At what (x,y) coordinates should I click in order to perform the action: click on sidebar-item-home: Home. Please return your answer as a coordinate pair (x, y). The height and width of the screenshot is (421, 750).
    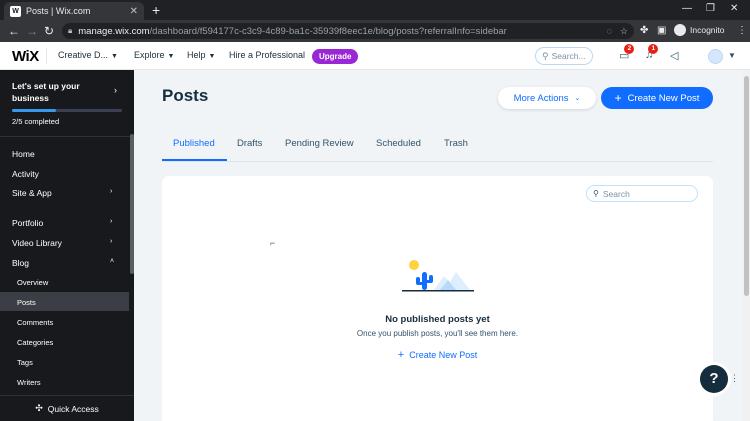
    Looking at the image, I should click on (23, 154).